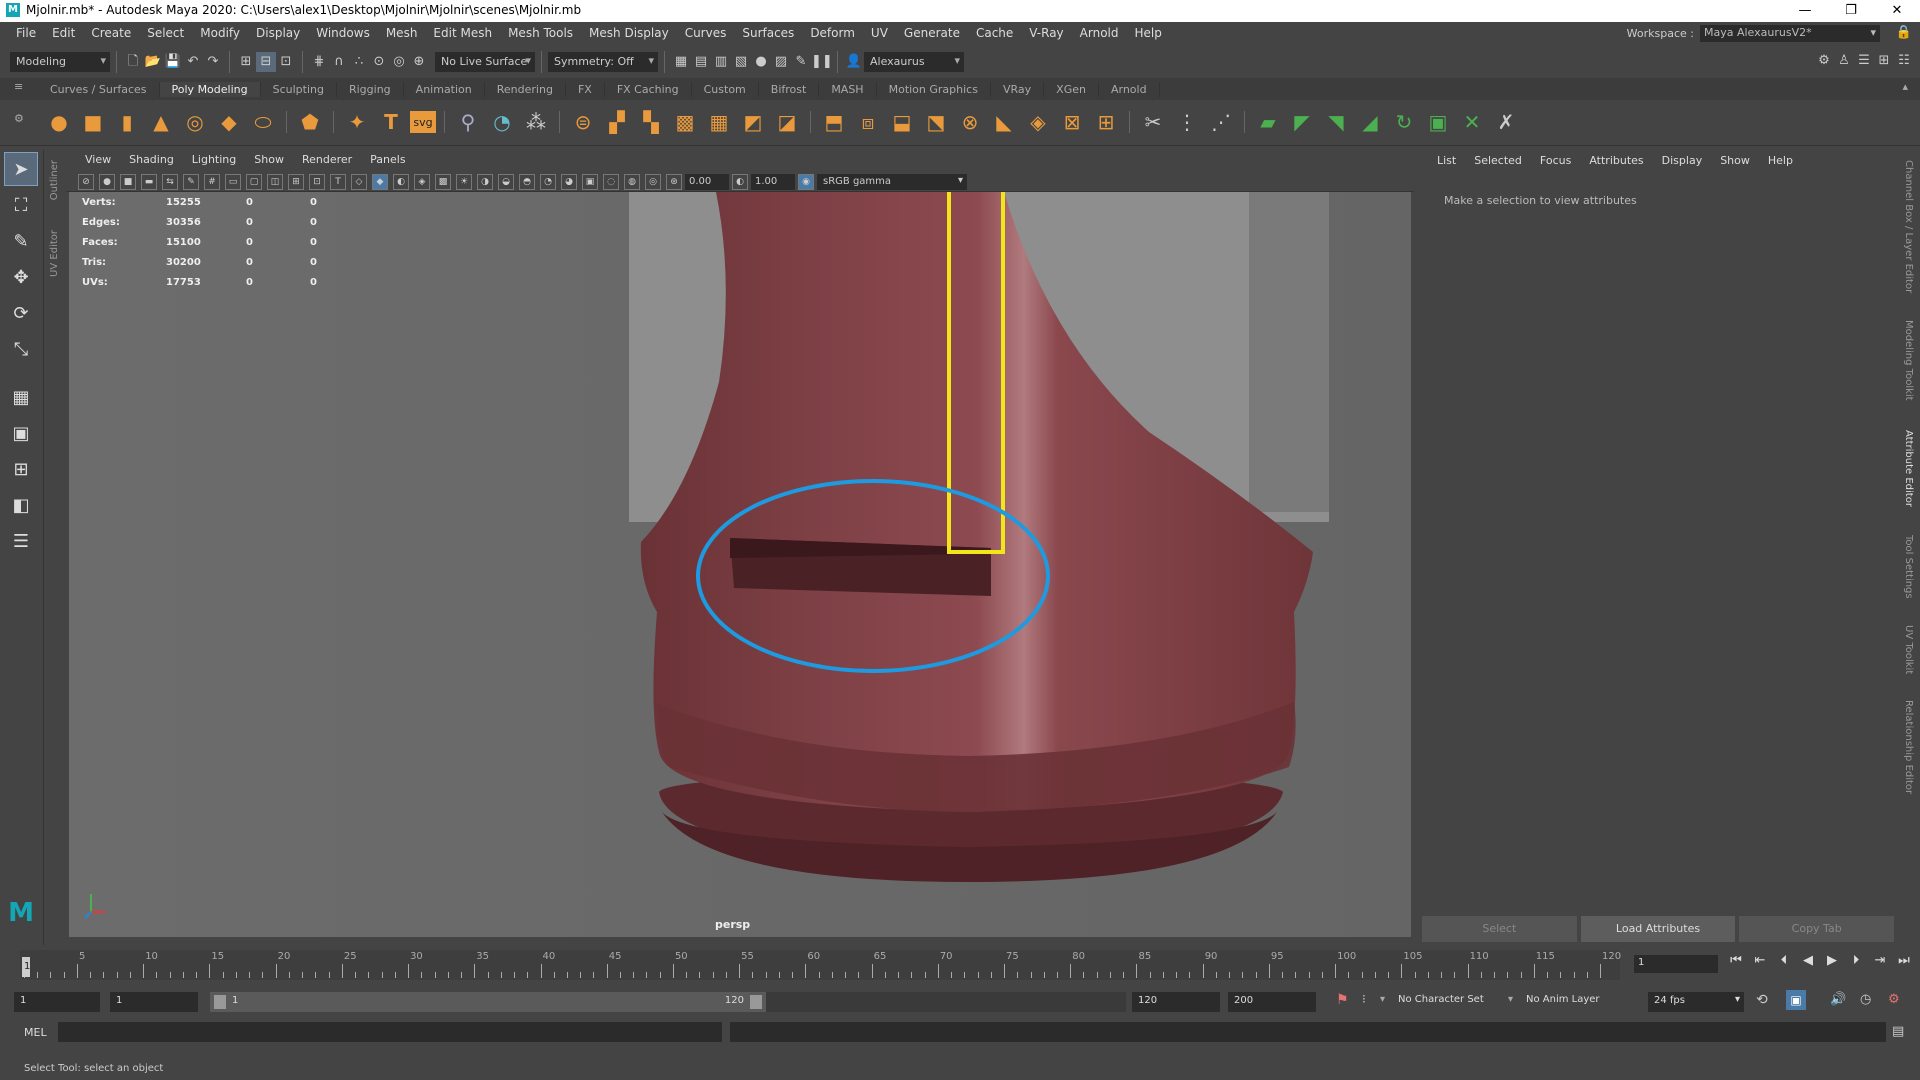 Image resolution: width=1920 pixels, height=1080 pixels. Describe the element at coordinates (1302, 122) in the screenshot. I see `uv-cylindrical-icon: ◤` at that location.